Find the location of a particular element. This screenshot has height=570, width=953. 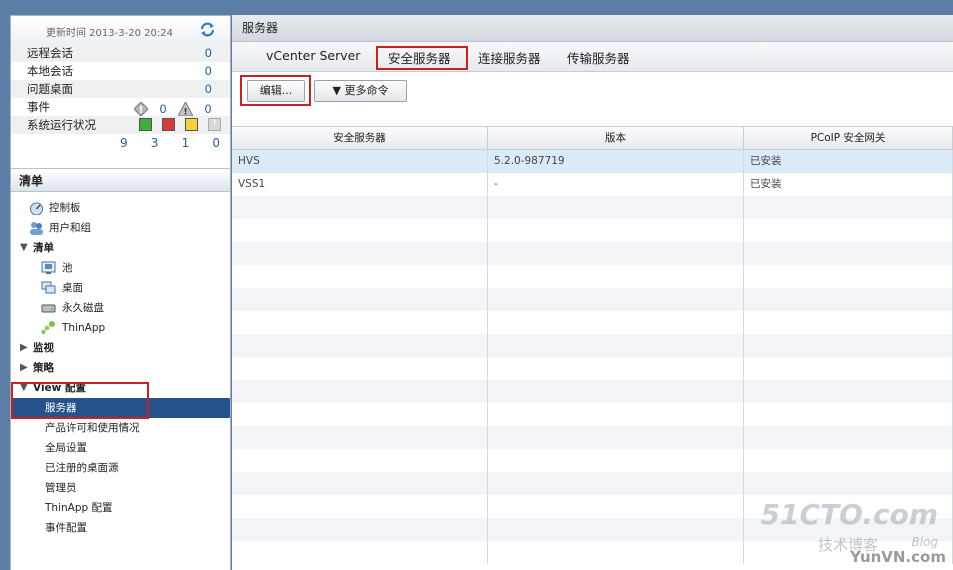

refresh-icon is located at coordinates (207, 29).